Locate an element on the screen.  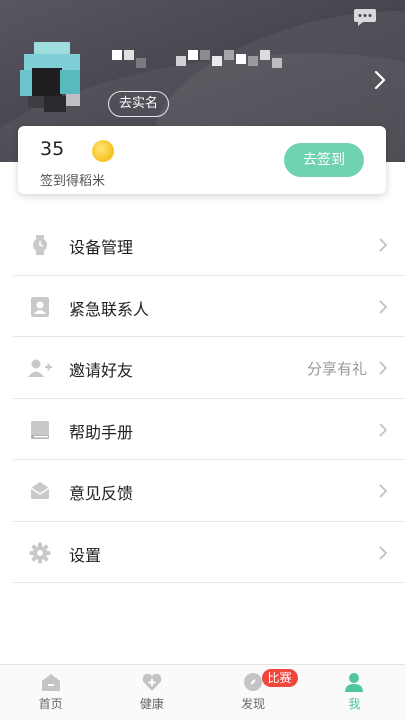
heart-plus-icon is located at coordinates (152, 682).